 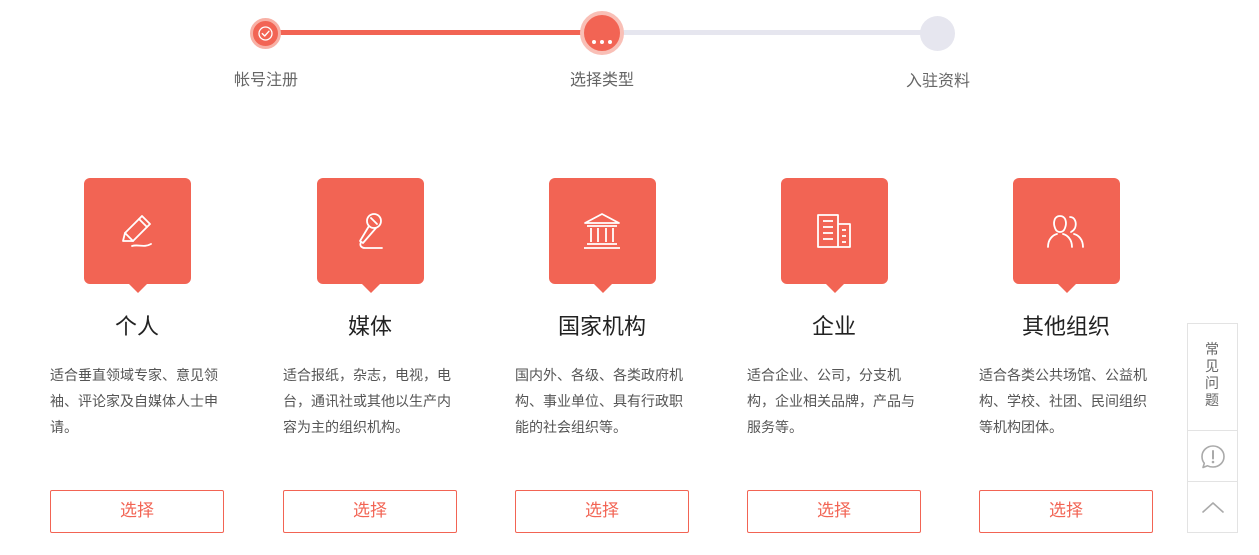 I want to click on step-2-active-marker, so click(x=602, y=33).